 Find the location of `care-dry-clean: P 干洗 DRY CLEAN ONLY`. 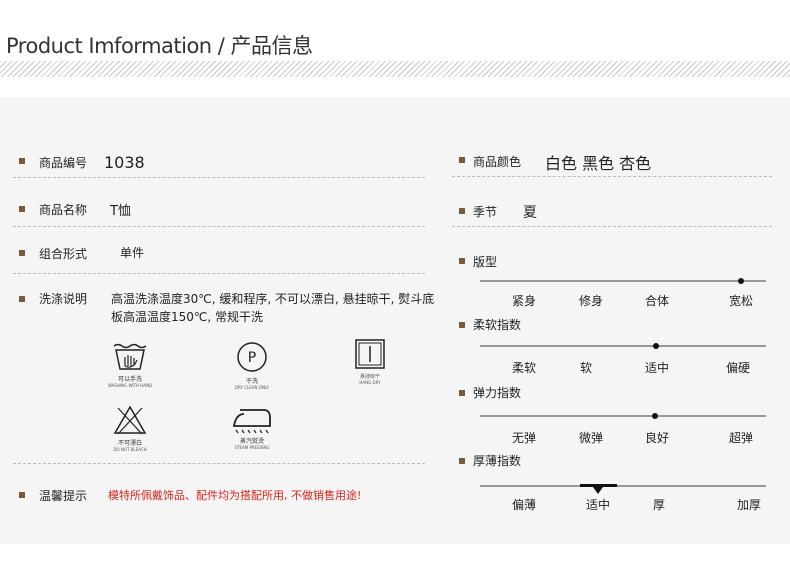

care-dry-clean: P 干洗 DRY CLEAN ONLY is located at coordinates (252, 365).